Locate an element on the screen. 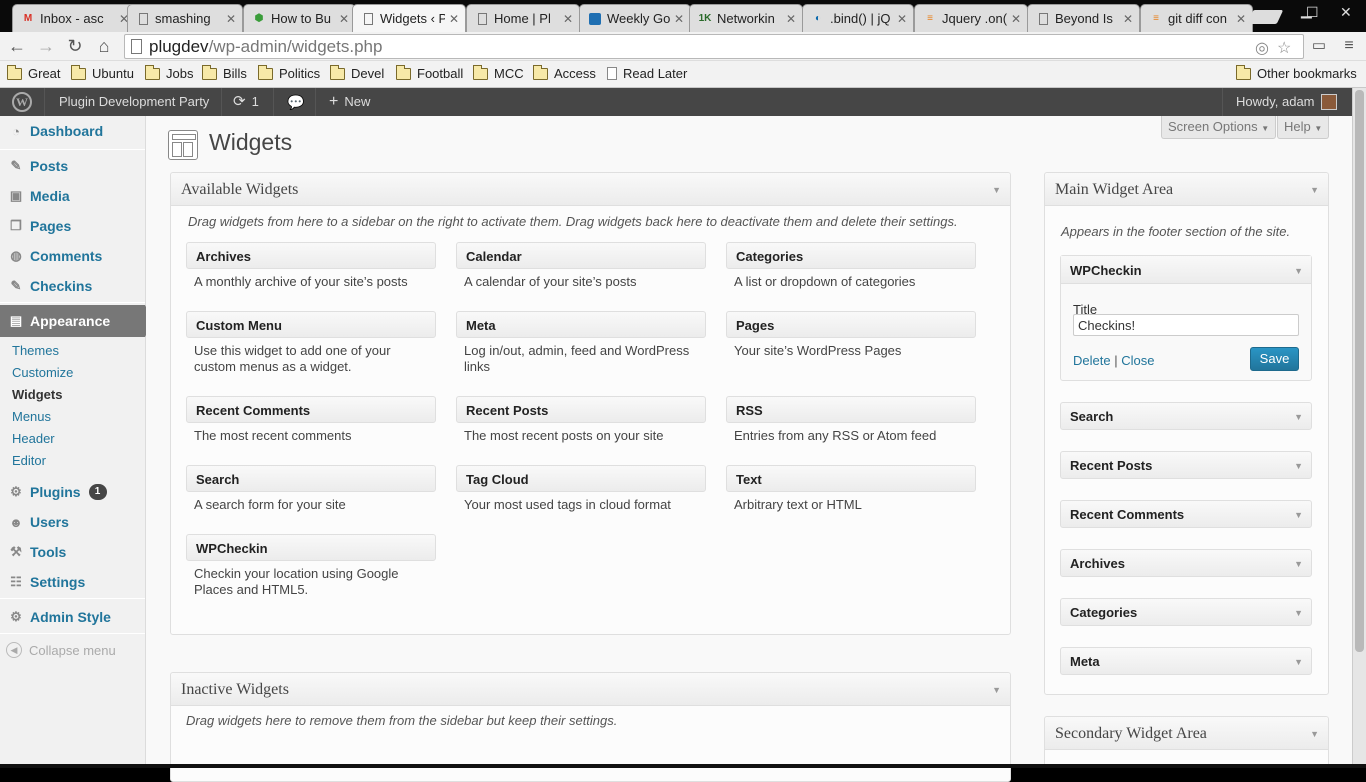 This screenshot has width=1366, height=782. submenu-editor: Editor is located at coordinates (29, 460).